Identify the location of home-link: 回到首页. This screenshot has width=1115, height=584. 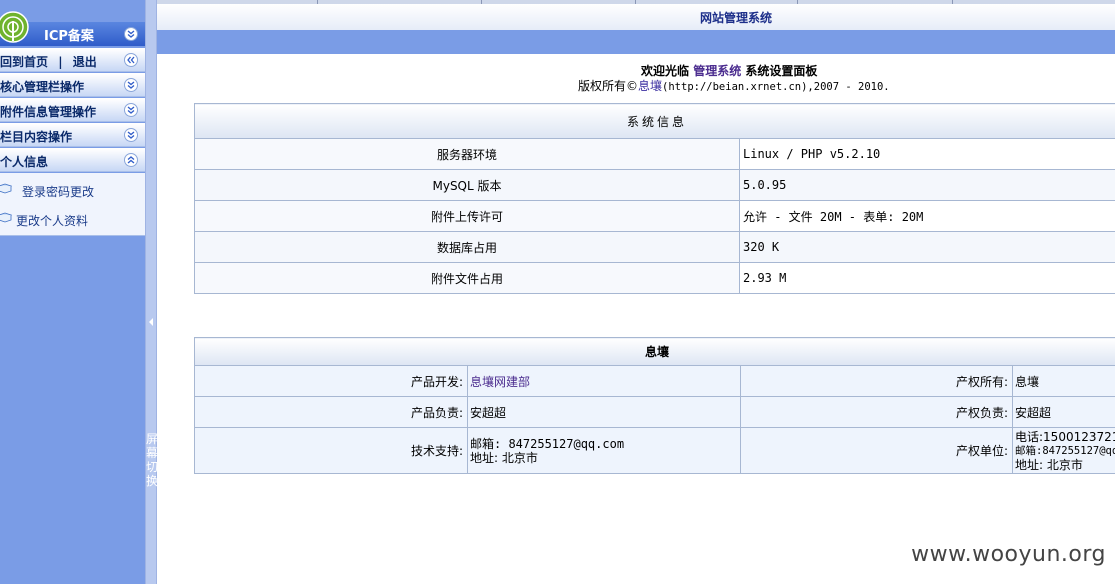
(24, 62).